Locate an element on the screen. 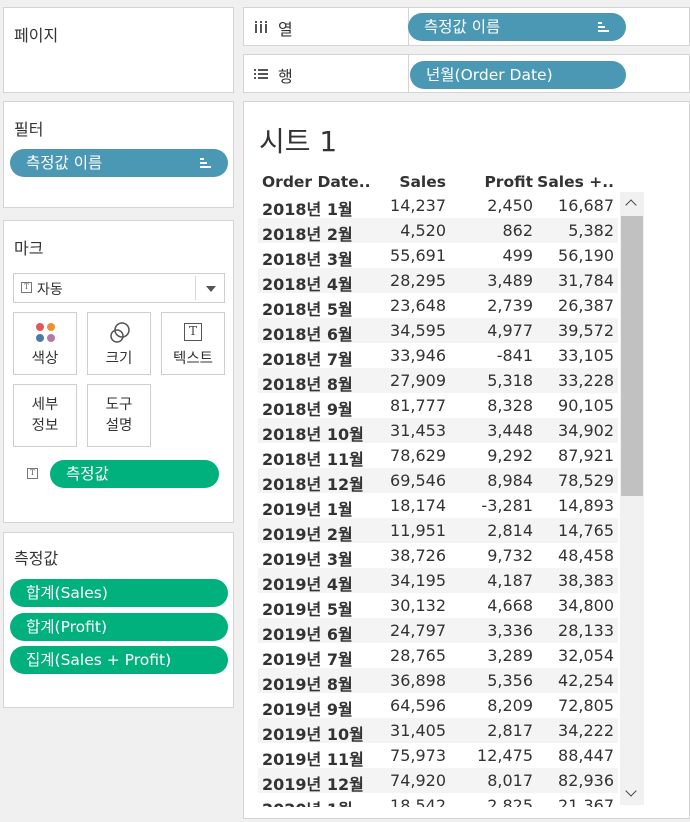 This screenshot has width=690, height=822. cell-sales-plus-profit: 32,054 is located at coordinates (586, 655).